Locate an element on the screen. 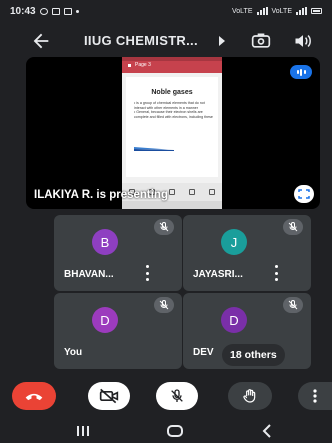 This screenshot has height=443, width=332. presenter-label: ILAKIYA R. is presenting is located at coordinates (101, 195).